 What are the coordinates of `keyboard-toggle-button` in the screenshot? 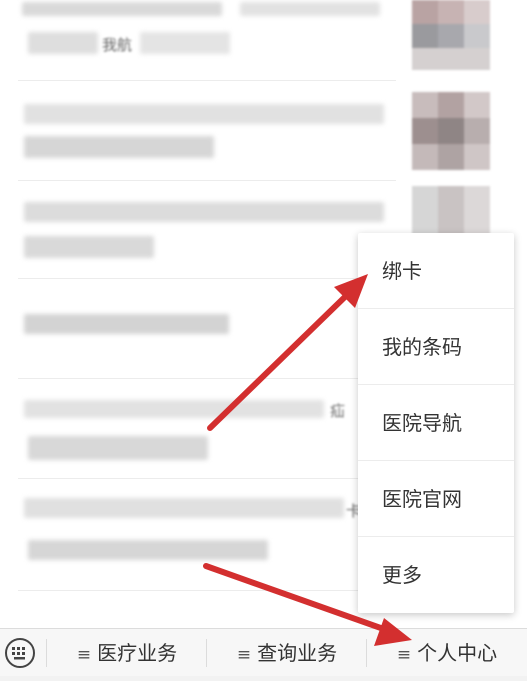 It's located at (23, 653).